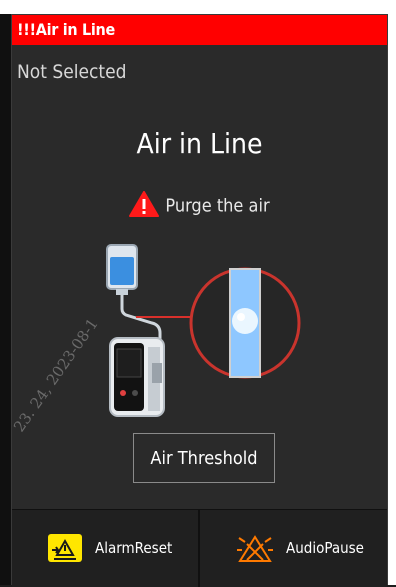 Image resolution: width=396 pixels, height=587 pixels. I want to click on footer-bar: AlarmReset AudioPause, so click(199, 548).